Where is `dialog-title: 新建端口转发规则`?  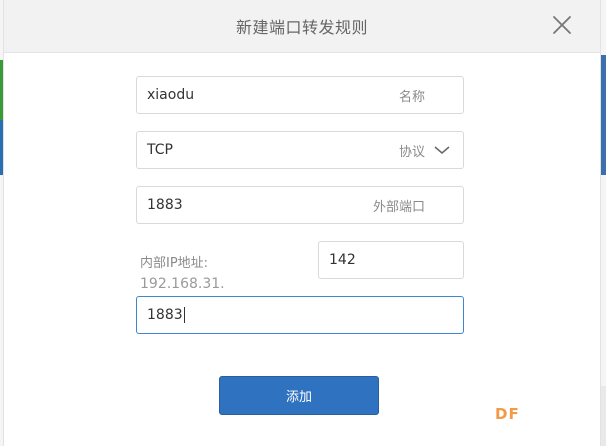
dialog-title: 新建端口转发规则 is located at coordinates (301, 27).